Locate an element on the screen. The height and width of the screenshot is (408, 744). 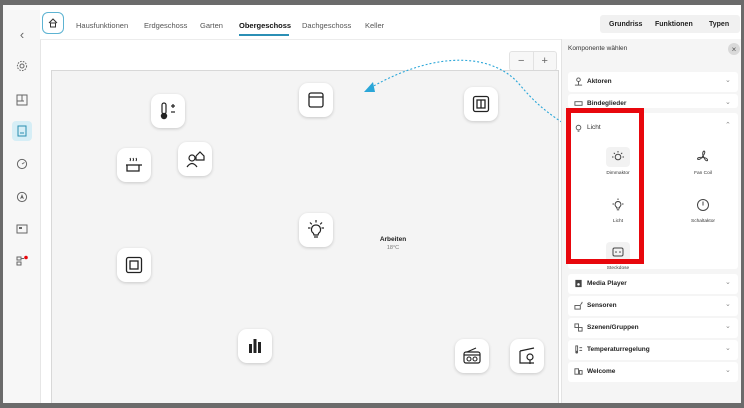
temperature-icon is located at coordinates (579, 349).